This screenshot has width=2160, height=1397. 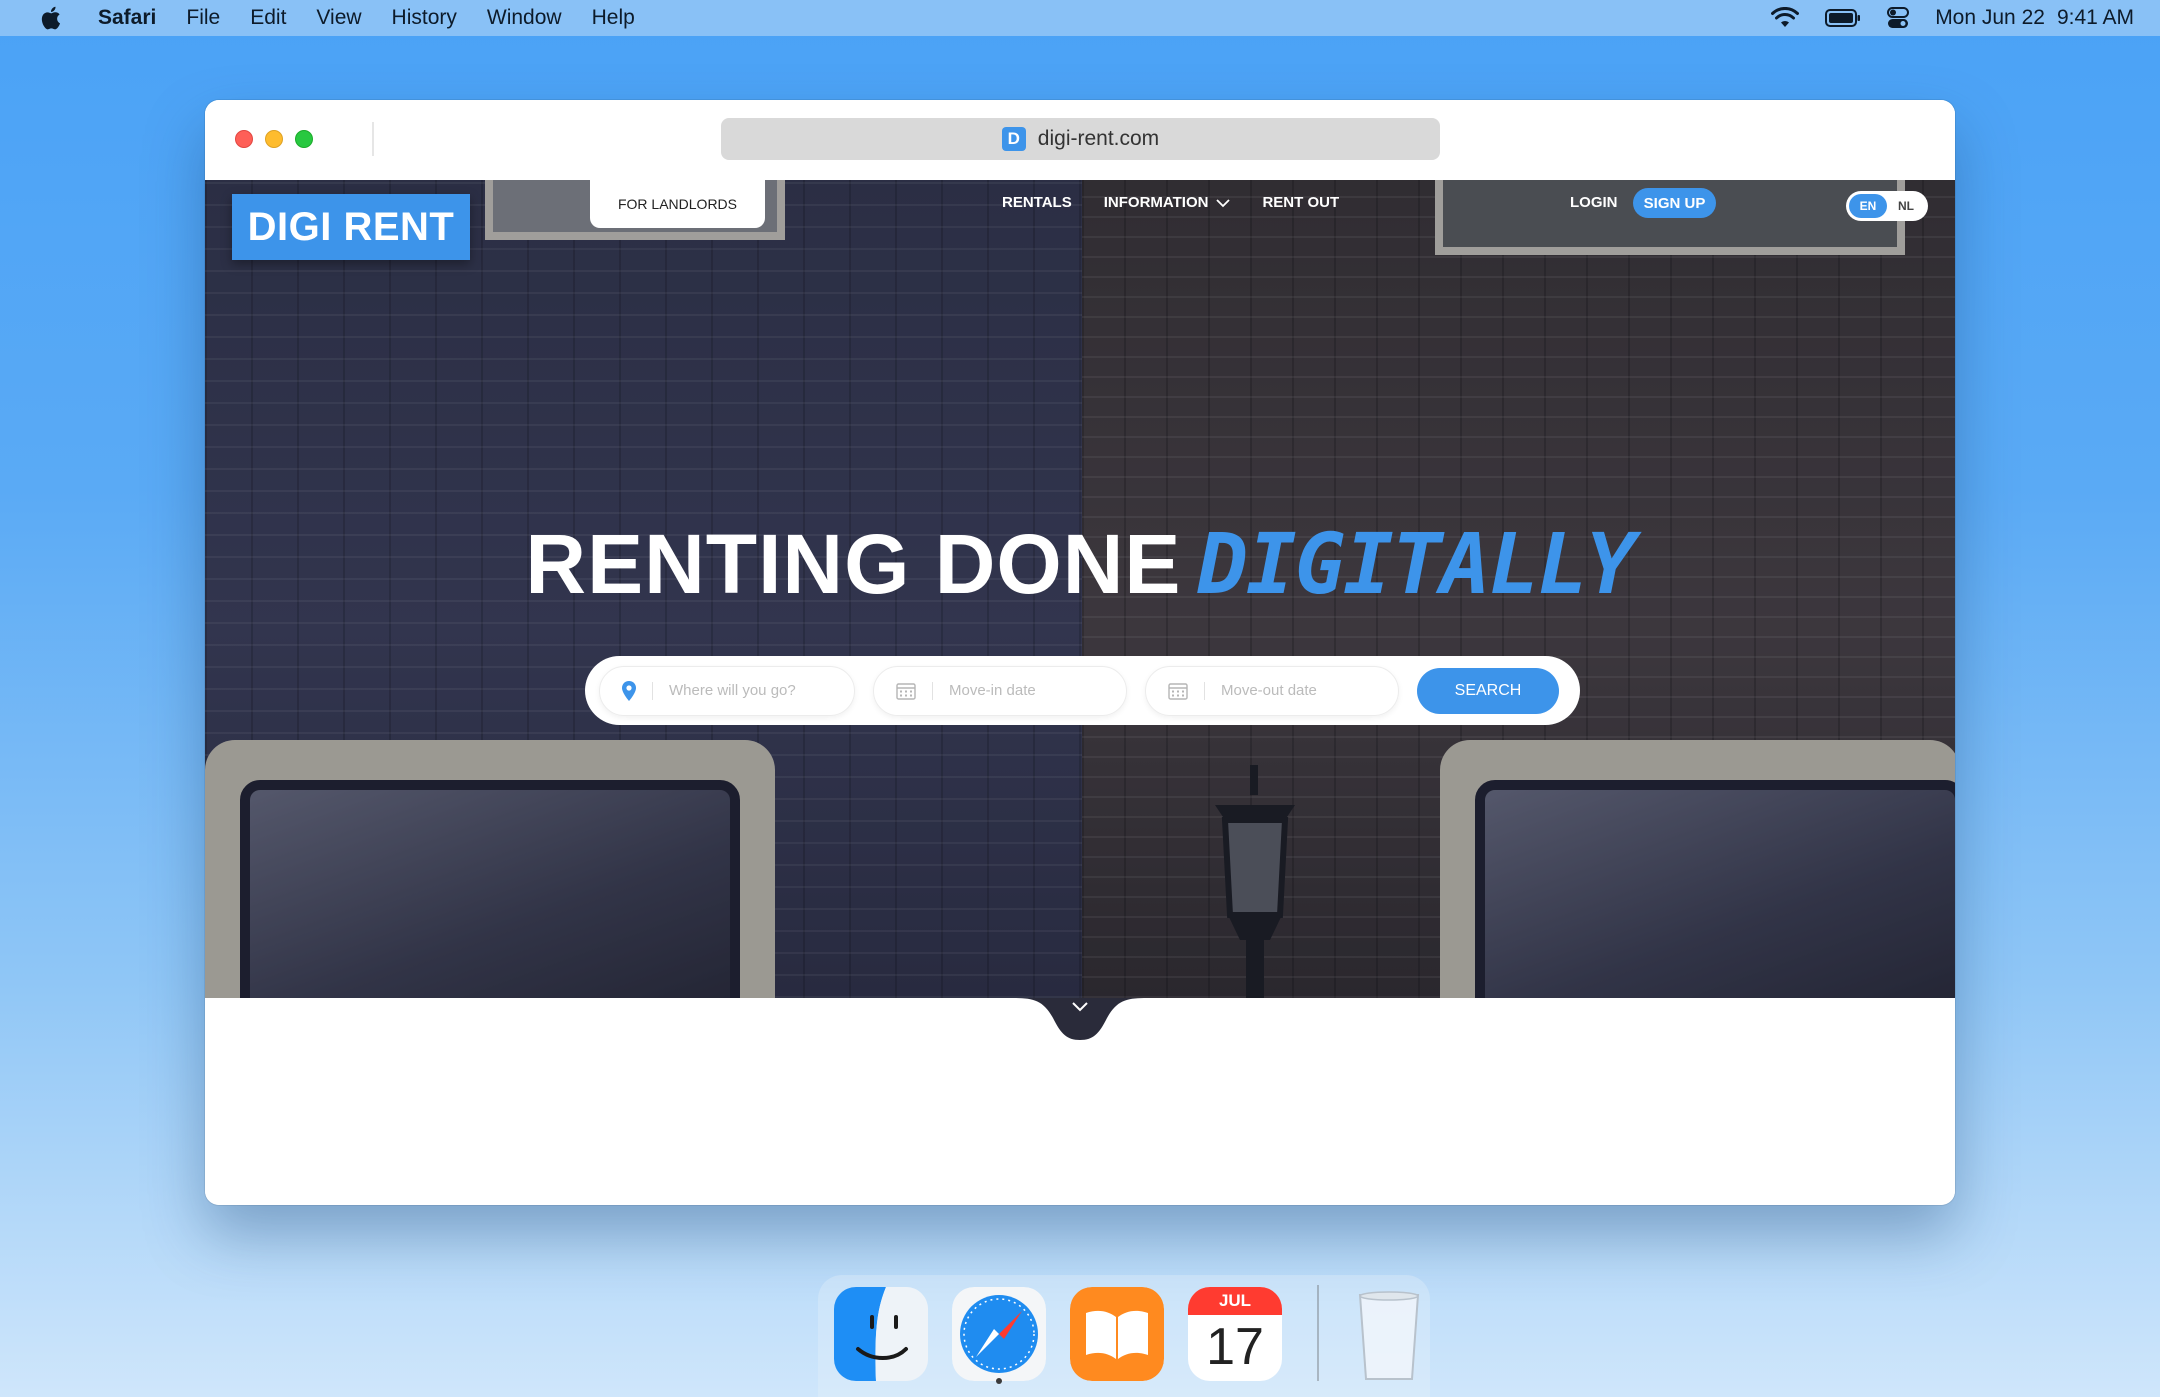 What do you see at coordinates (1300, 202) in the screenshot?
I see `nav-rent-out: RENT OUT` at bounding box center [1300, 202].